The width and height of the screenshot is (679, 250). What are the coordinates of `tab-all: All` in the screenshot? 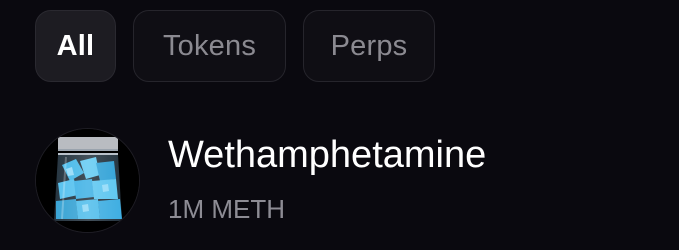 It's located at (75, 46).